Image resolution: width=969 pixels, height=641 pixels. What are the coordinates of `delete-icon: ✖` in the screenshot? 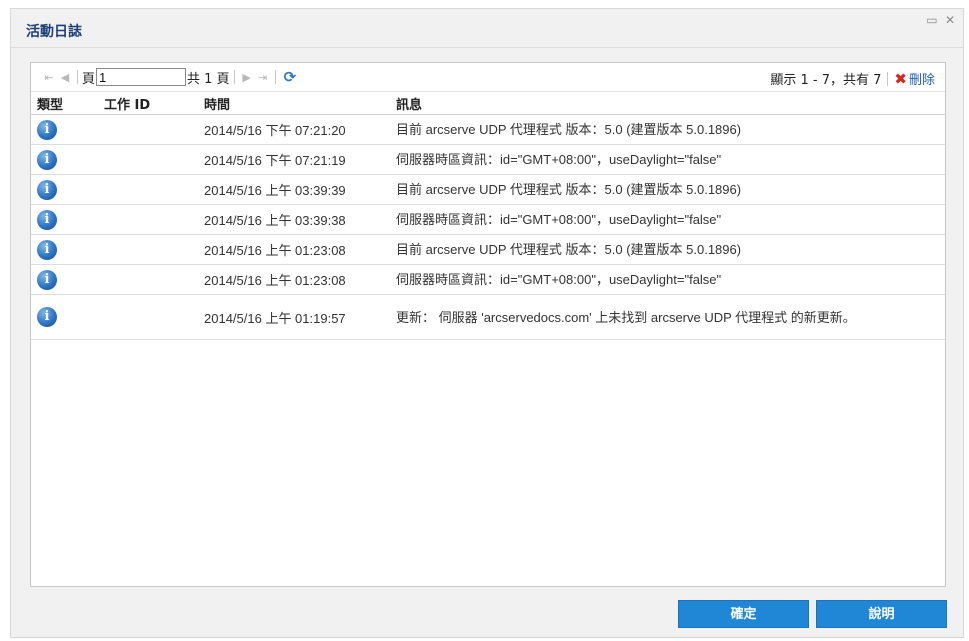 It's located at (900, 79).